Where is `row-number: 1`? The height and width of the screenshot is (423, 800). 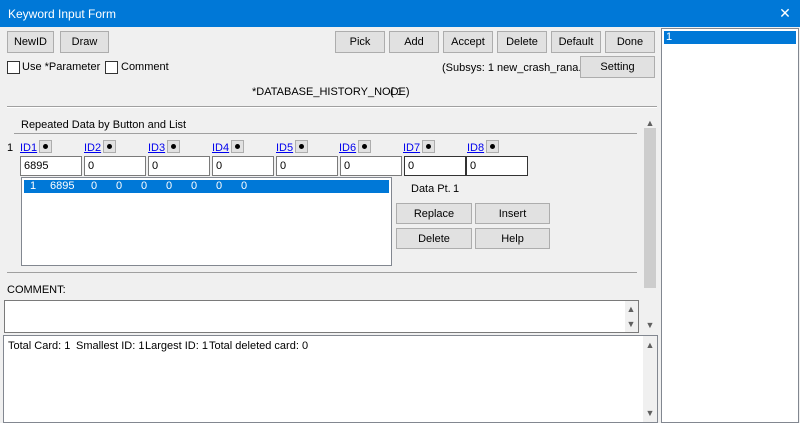 row-number: 1 is located at coordinates (10, 148).